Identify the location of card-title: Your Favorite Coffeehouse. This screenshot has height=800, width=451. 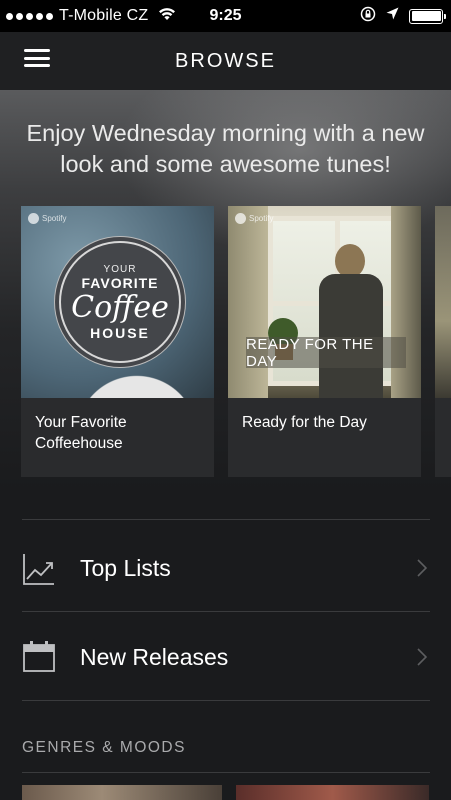
(117, 426).